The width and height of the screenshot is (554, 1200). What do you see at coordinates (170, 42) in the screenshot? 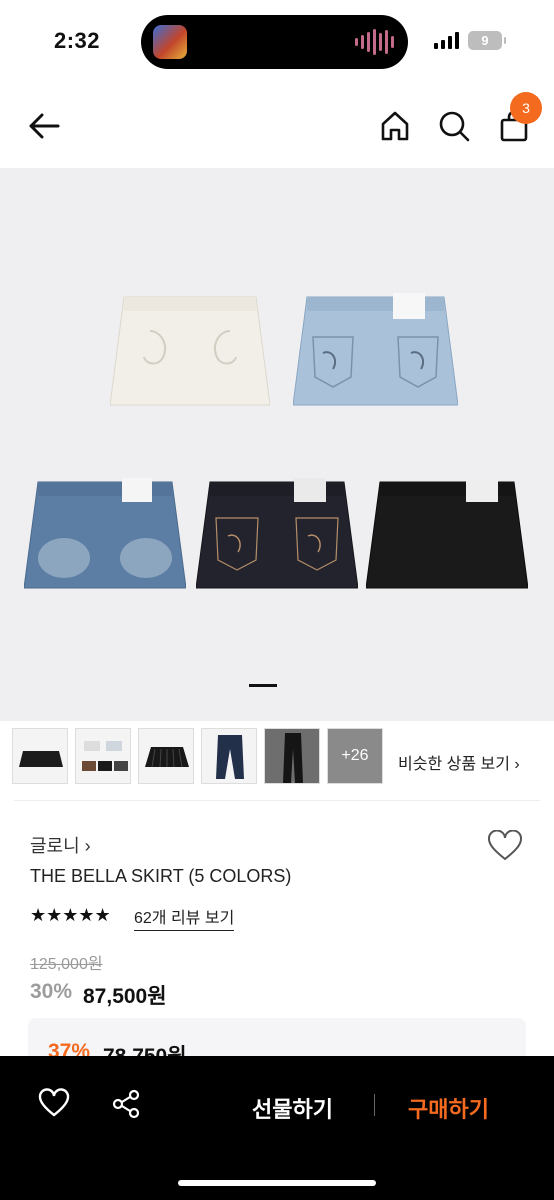
I see `now-playing-artwork` at bounding box center [170, 42].